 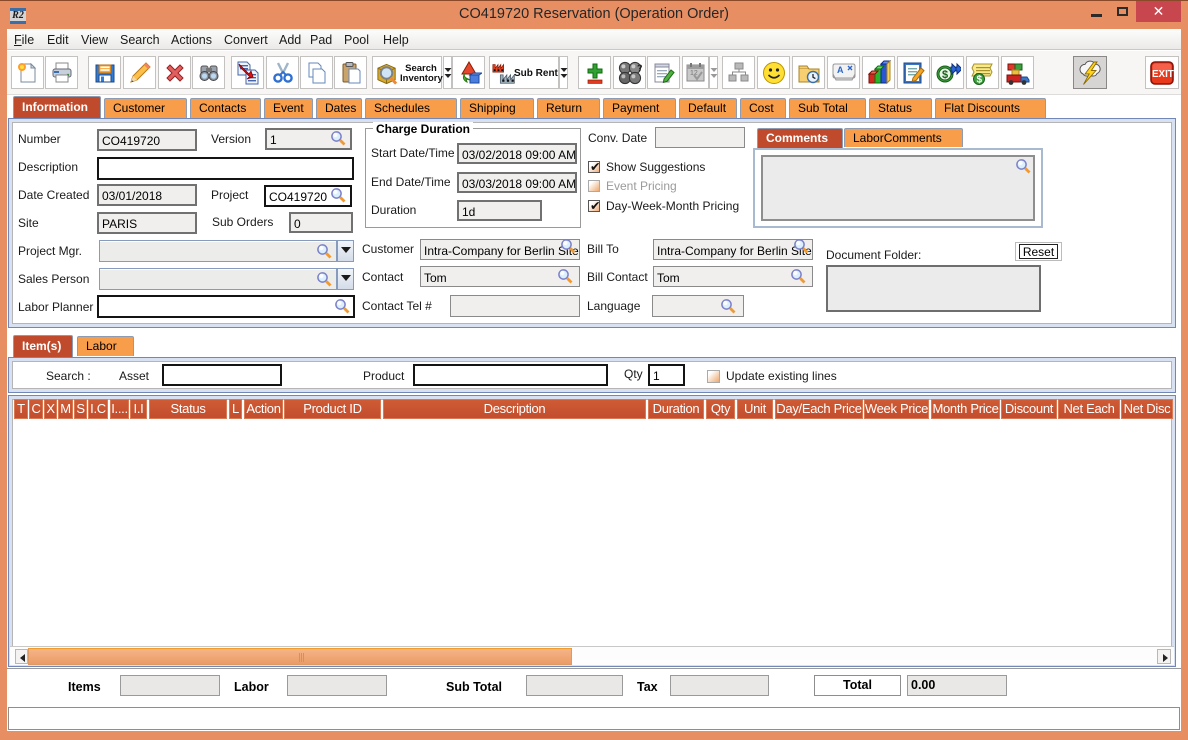 What do you see at coordinates (1163, 74) in the screenshot?
I see `svg-text: EXIT` at bounding box center [1163, 74].